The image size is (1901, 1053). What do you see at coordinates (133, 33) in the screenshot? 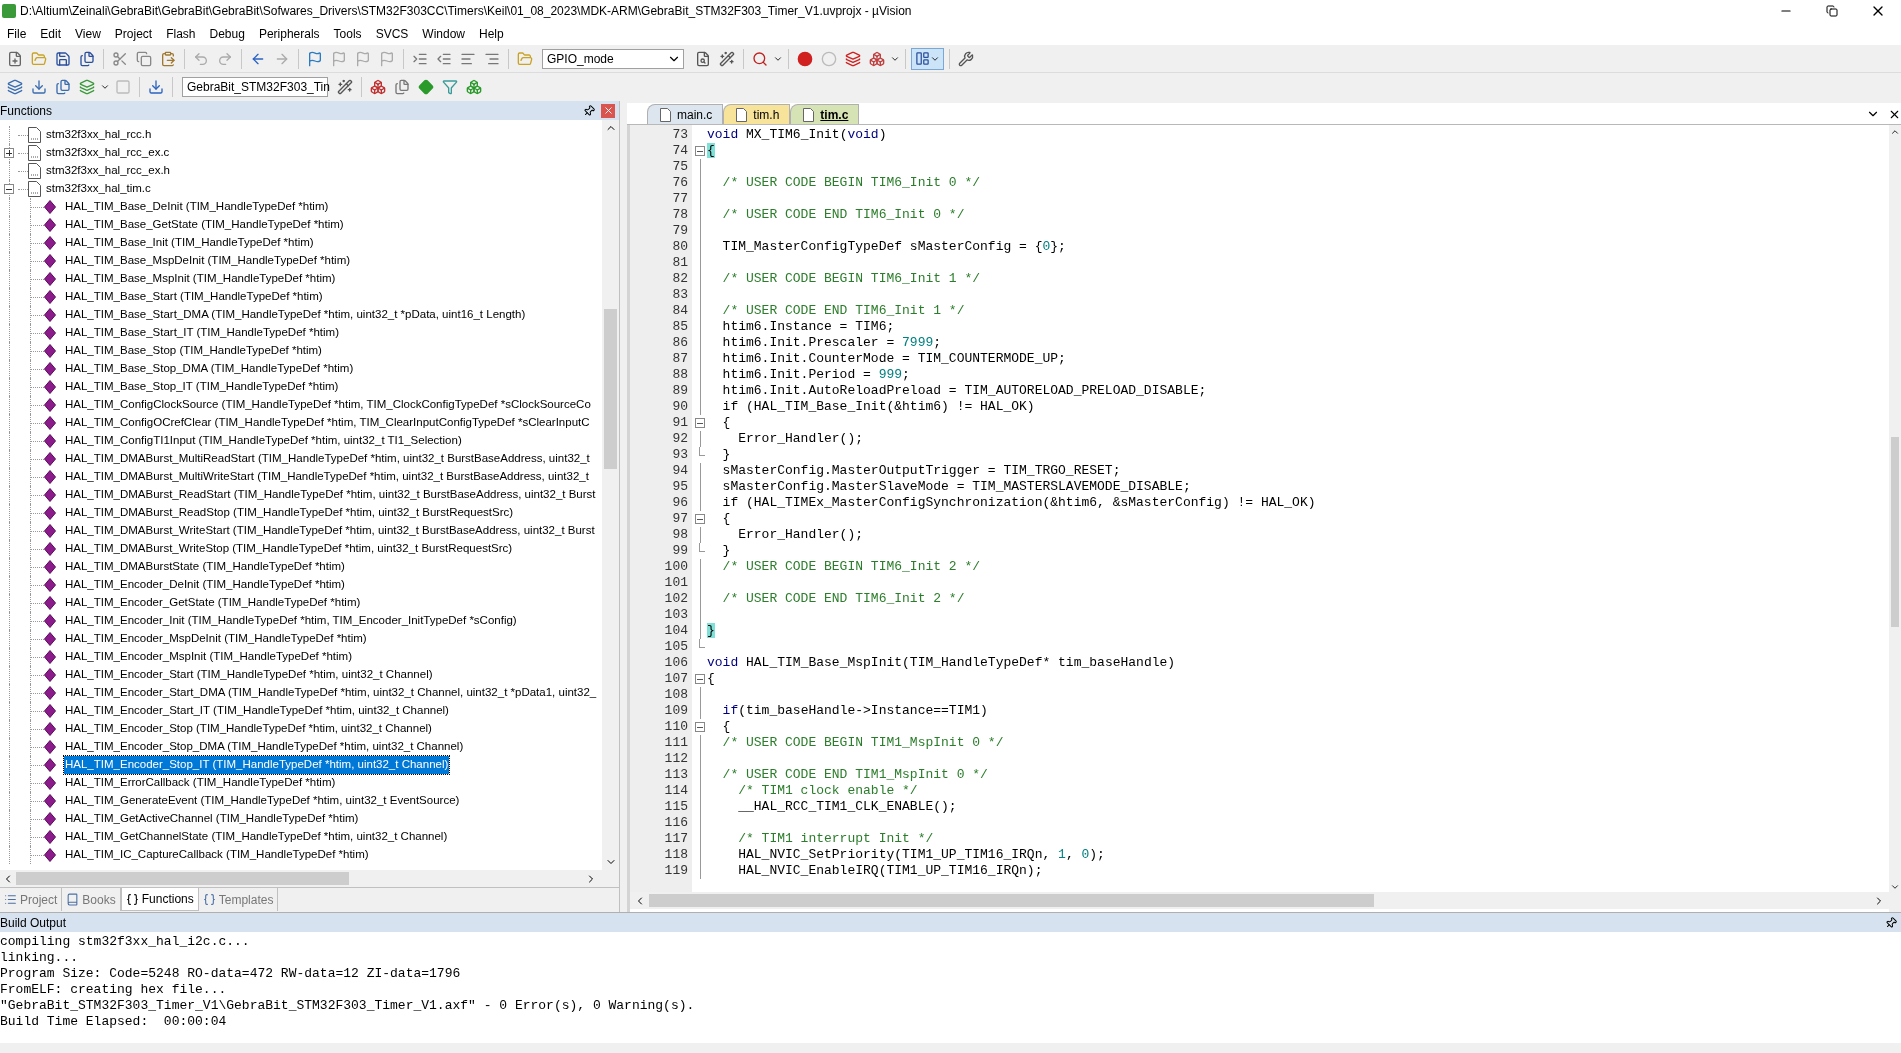
I see `menu-item: Project` at bounding box center [133, 33].